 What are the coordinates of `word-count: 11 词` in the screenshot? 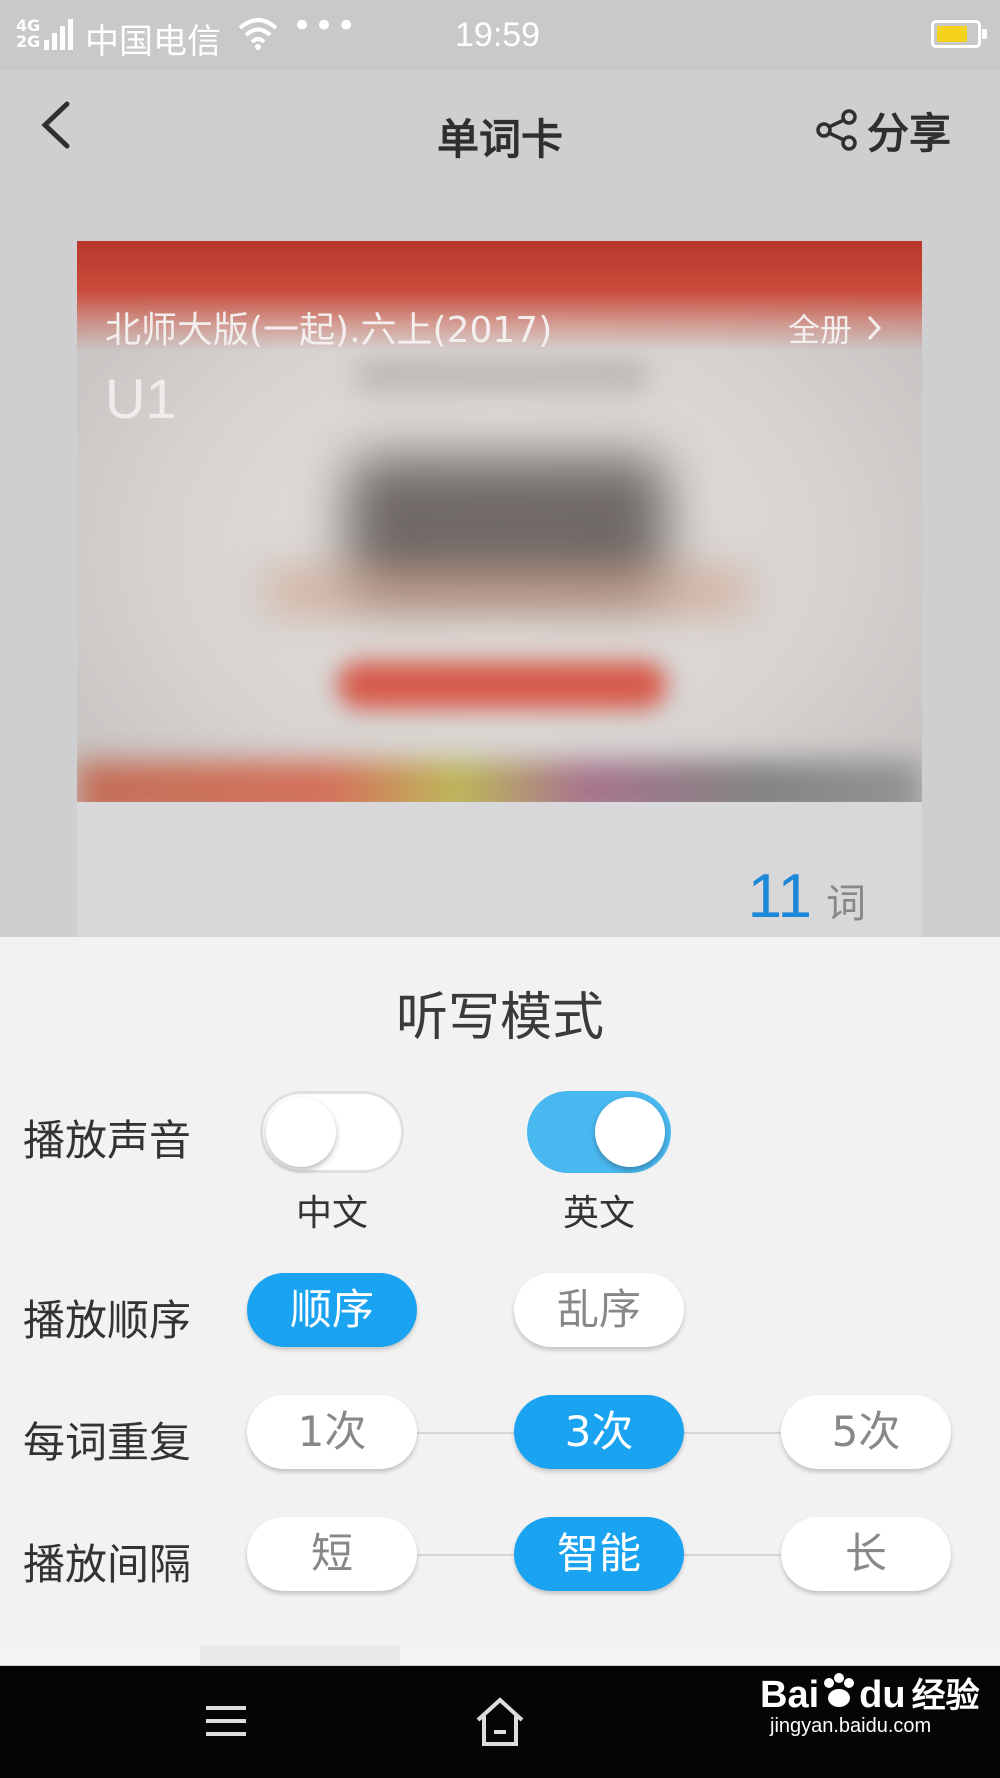 It's located at (807, 896).